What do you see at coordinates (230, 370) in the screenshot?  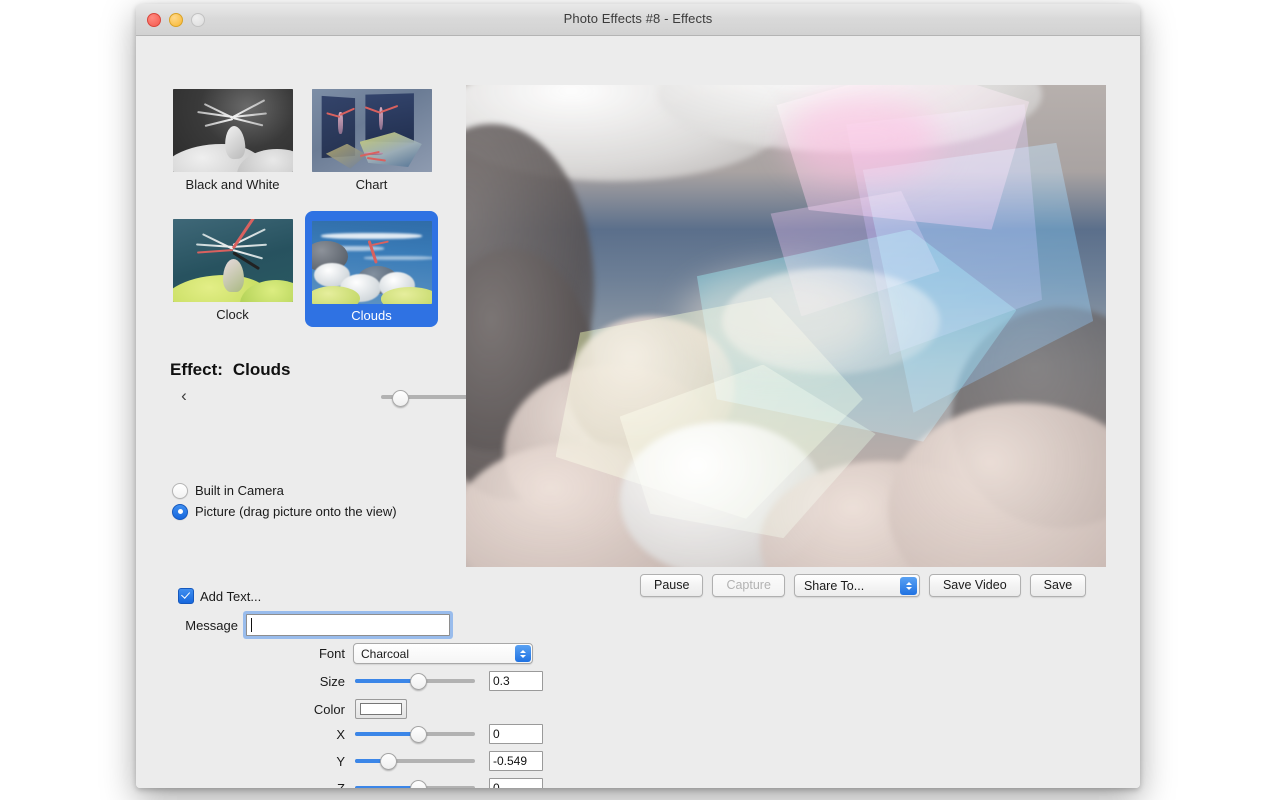 I see `effect-title: Effect: Clouds` at bounding box center [230, 370].